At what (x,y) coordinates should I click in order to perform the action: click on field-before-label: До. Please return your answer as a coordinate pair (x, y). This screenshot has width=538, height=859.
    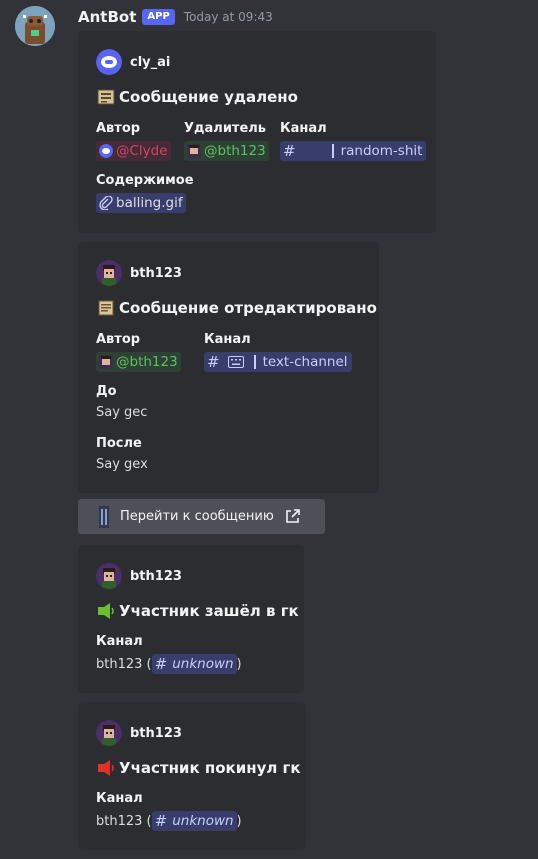
    Looking at the image, I should click on (106, 391).